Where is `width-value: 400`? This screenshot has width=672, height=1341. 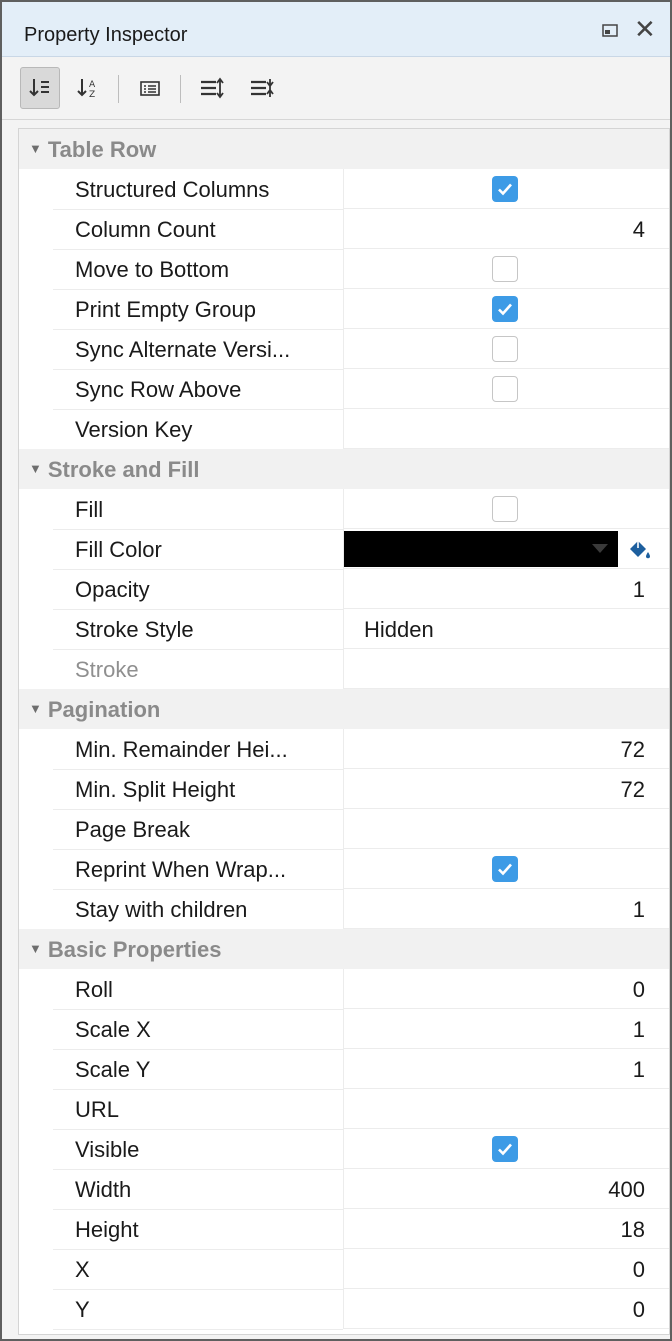
width-value: 400 is located at coordinates (626, 1190).